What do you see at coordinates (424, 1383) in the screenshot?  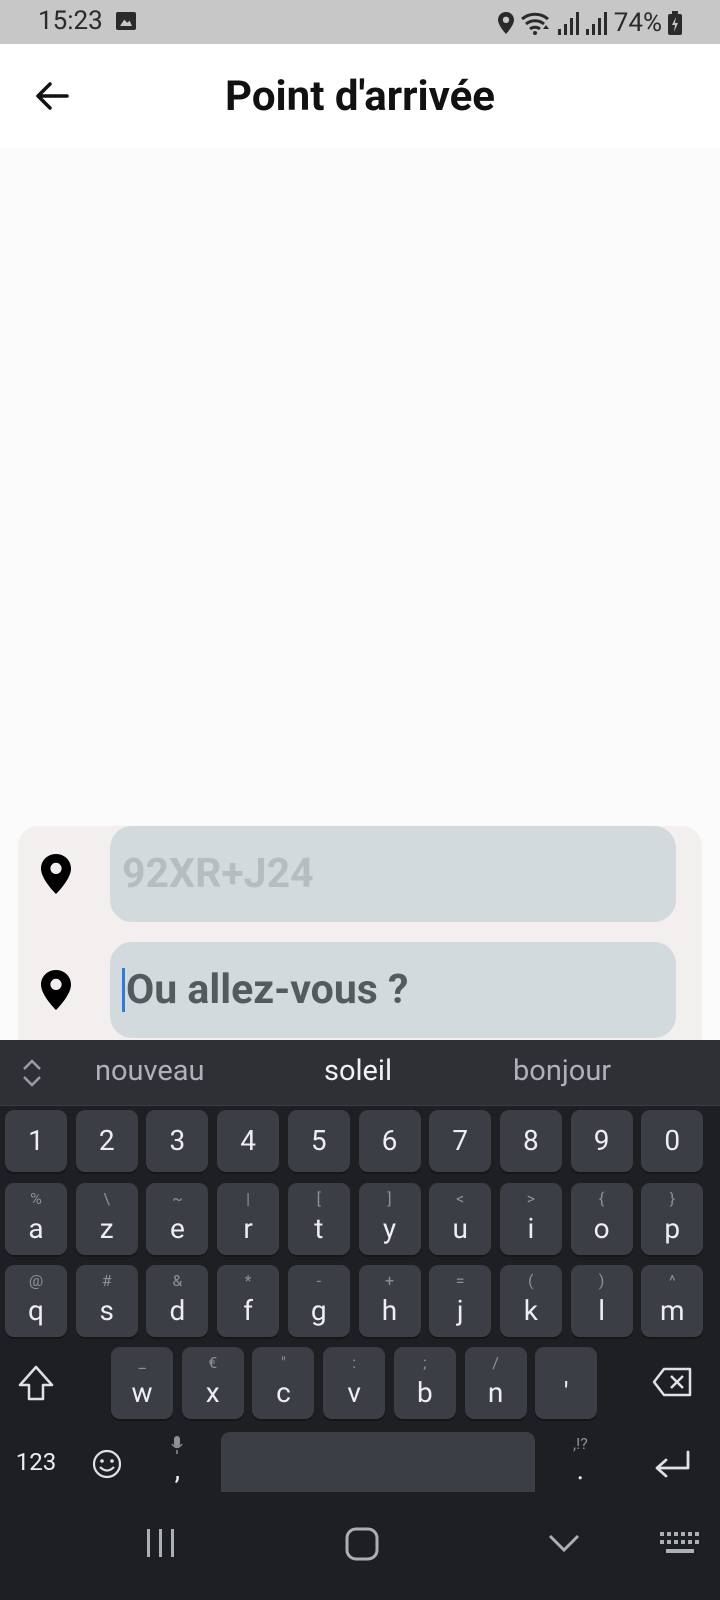 I see `key-b: ; b` at bounding box center [424, 1383].